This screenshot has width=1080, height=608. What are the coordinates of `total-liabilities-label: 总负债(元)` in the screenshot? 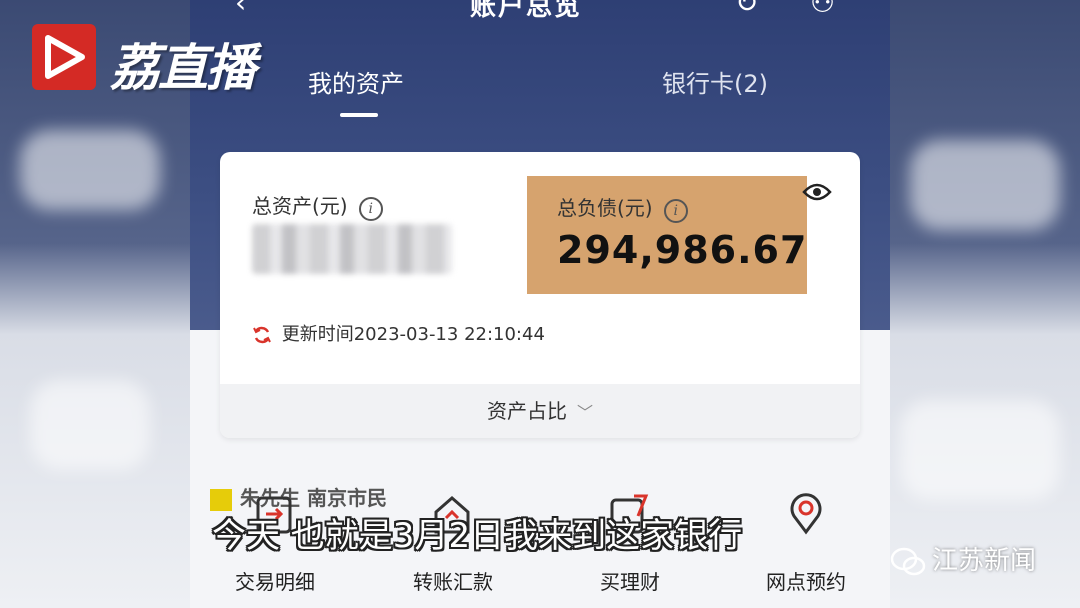 It's located at (605, 208).